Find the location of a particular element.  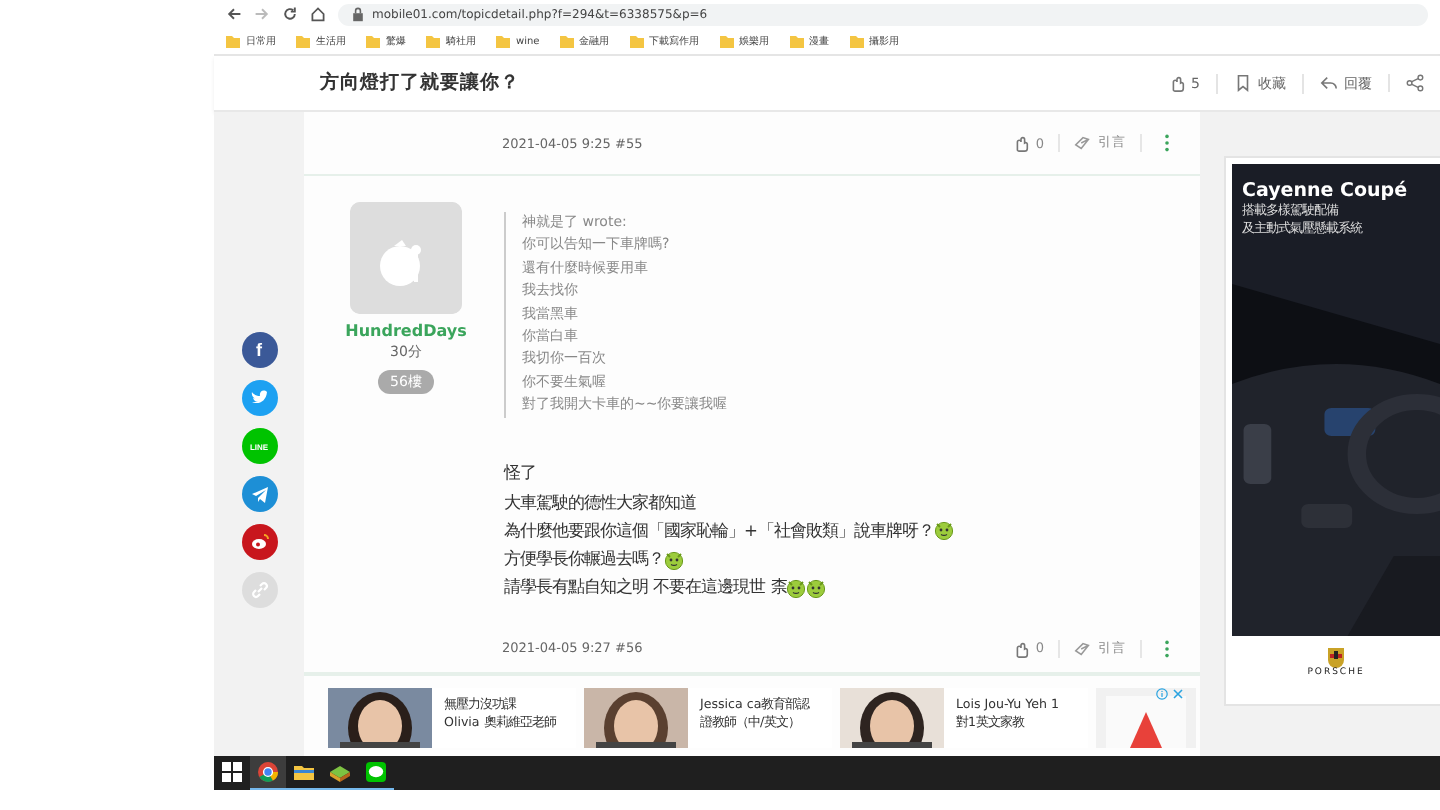

weibo-share-button is located at coordinates (259, 542).